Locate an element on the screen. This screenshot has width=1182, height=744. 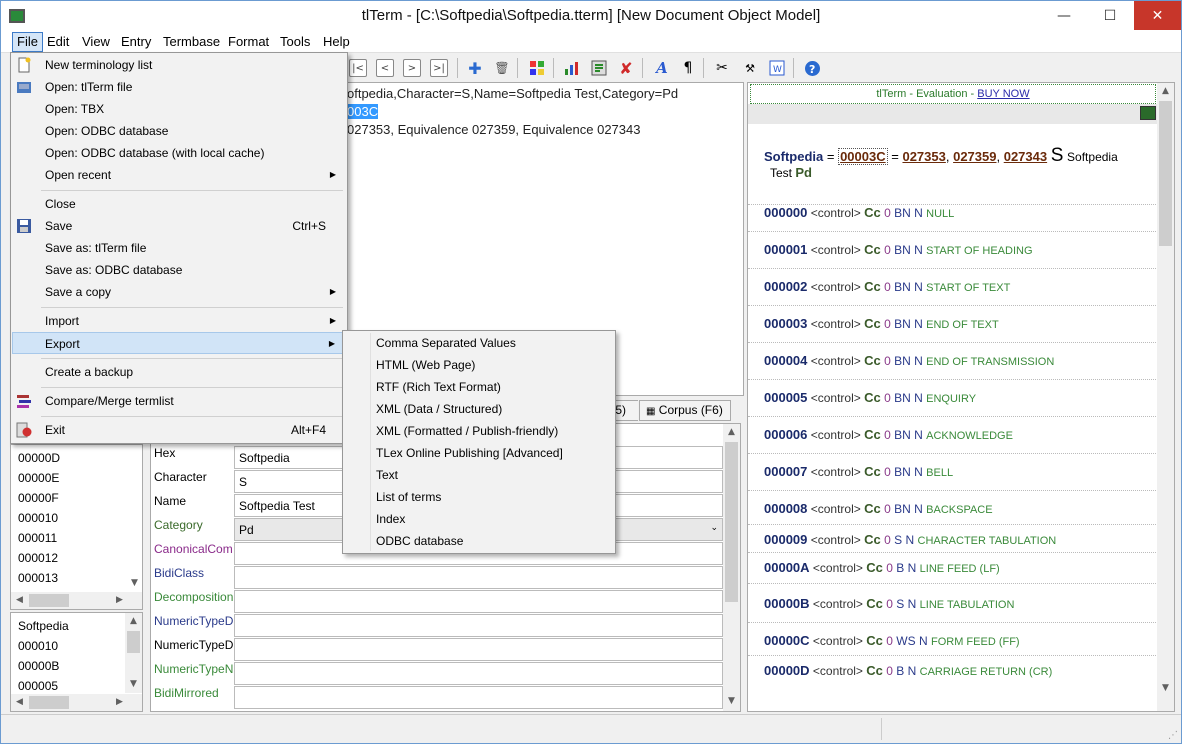
color-grid-icon is located at coordinates (537, 68).